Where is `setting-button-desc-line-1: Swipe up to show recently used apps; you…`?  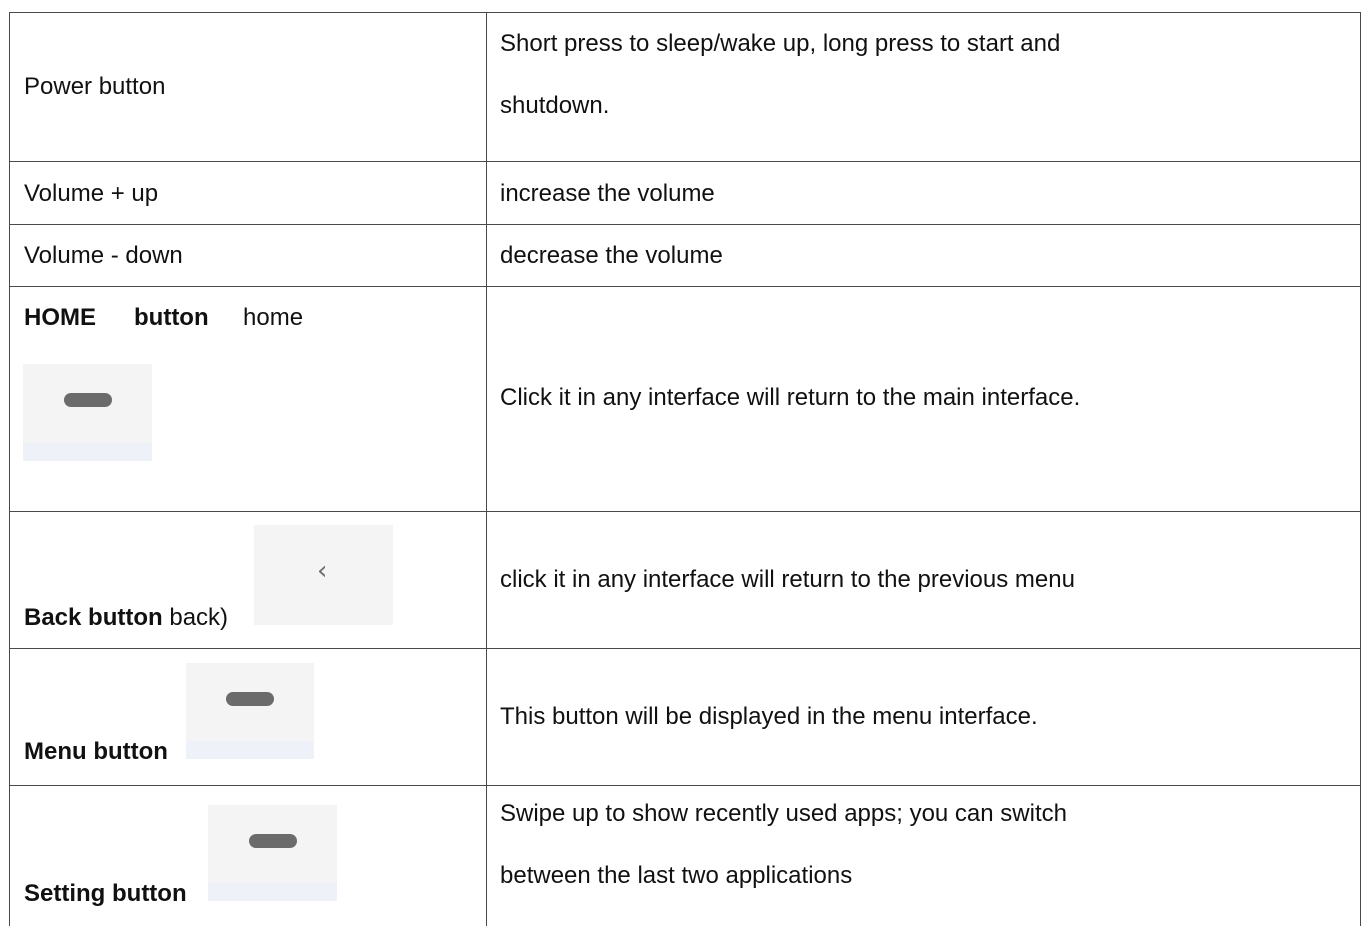
setting-button-desc-line-1: Swipe up to show recently used apps; you… is located at coordinates (783, 813).